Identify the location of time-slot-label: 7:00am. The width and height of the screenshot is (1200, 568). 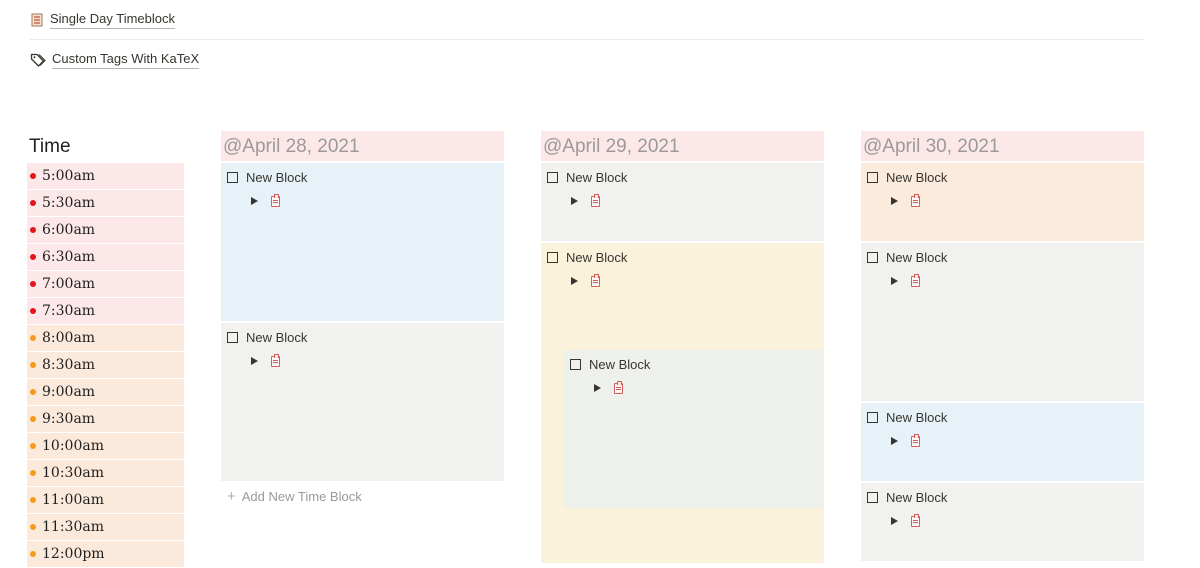
(69, 284).